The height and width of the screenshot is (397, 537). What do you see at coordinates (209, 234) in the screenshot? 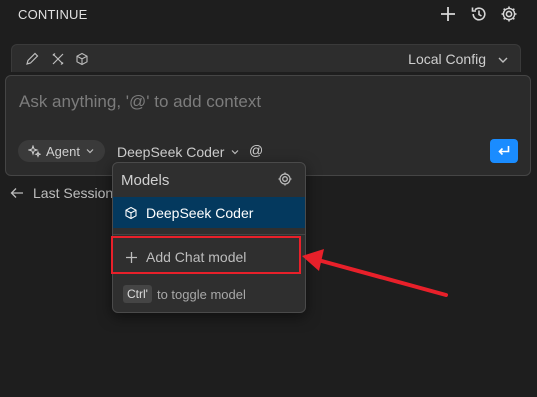
I see `divider` at bounding box center [209, 234].